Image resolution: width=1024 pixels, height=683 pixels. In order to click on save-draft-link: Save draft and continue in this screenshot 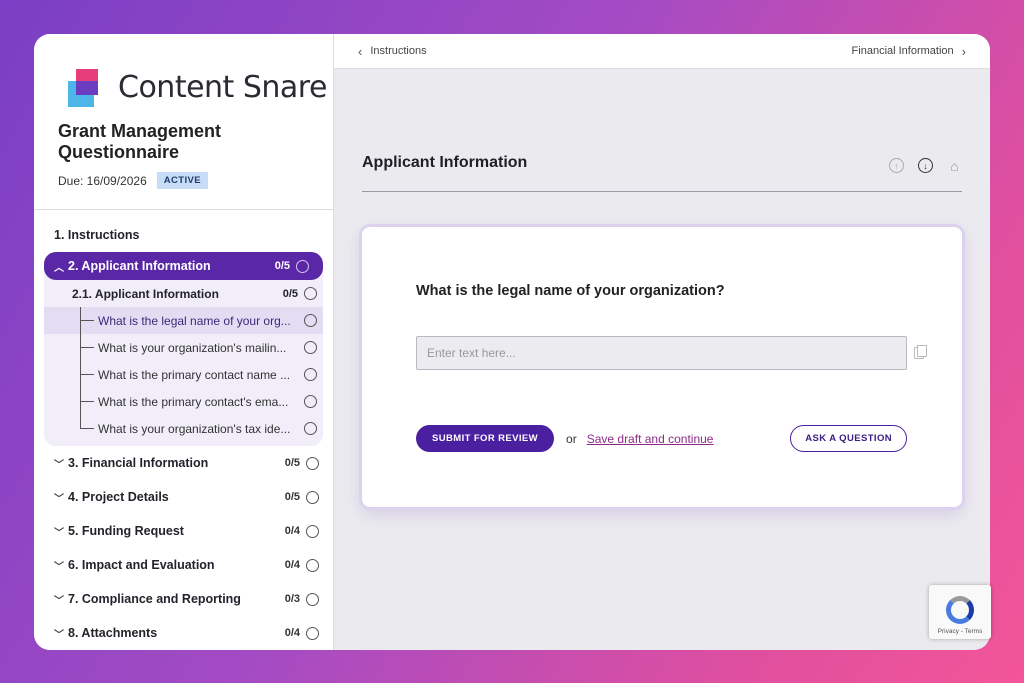, I will do `click(650, 439)`.